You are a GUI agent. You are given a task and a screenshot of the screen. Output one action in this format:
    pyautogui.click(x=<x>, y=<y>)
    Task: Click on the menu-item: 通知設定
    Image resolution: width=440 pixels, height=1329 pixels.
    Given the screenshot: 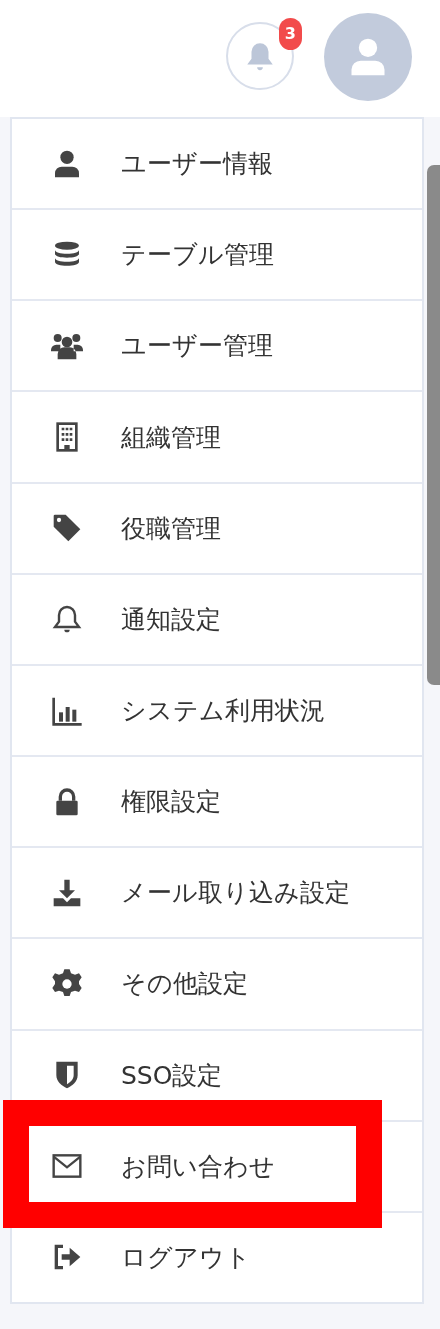 What is the action you would take?
    pyautogui.click(x=217, y=619)
    